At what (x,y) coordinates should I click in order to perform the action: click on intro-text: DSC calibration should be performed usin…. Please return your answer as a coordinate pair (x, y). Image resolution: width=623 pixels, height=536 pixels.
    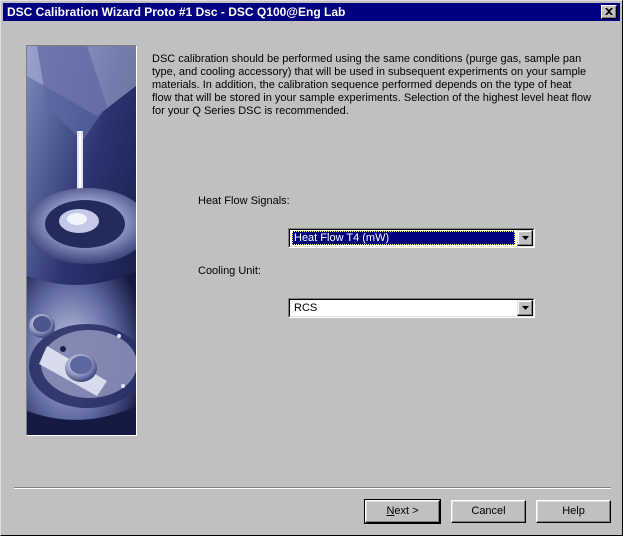
    Looking at the image, I should click on (372, 85).